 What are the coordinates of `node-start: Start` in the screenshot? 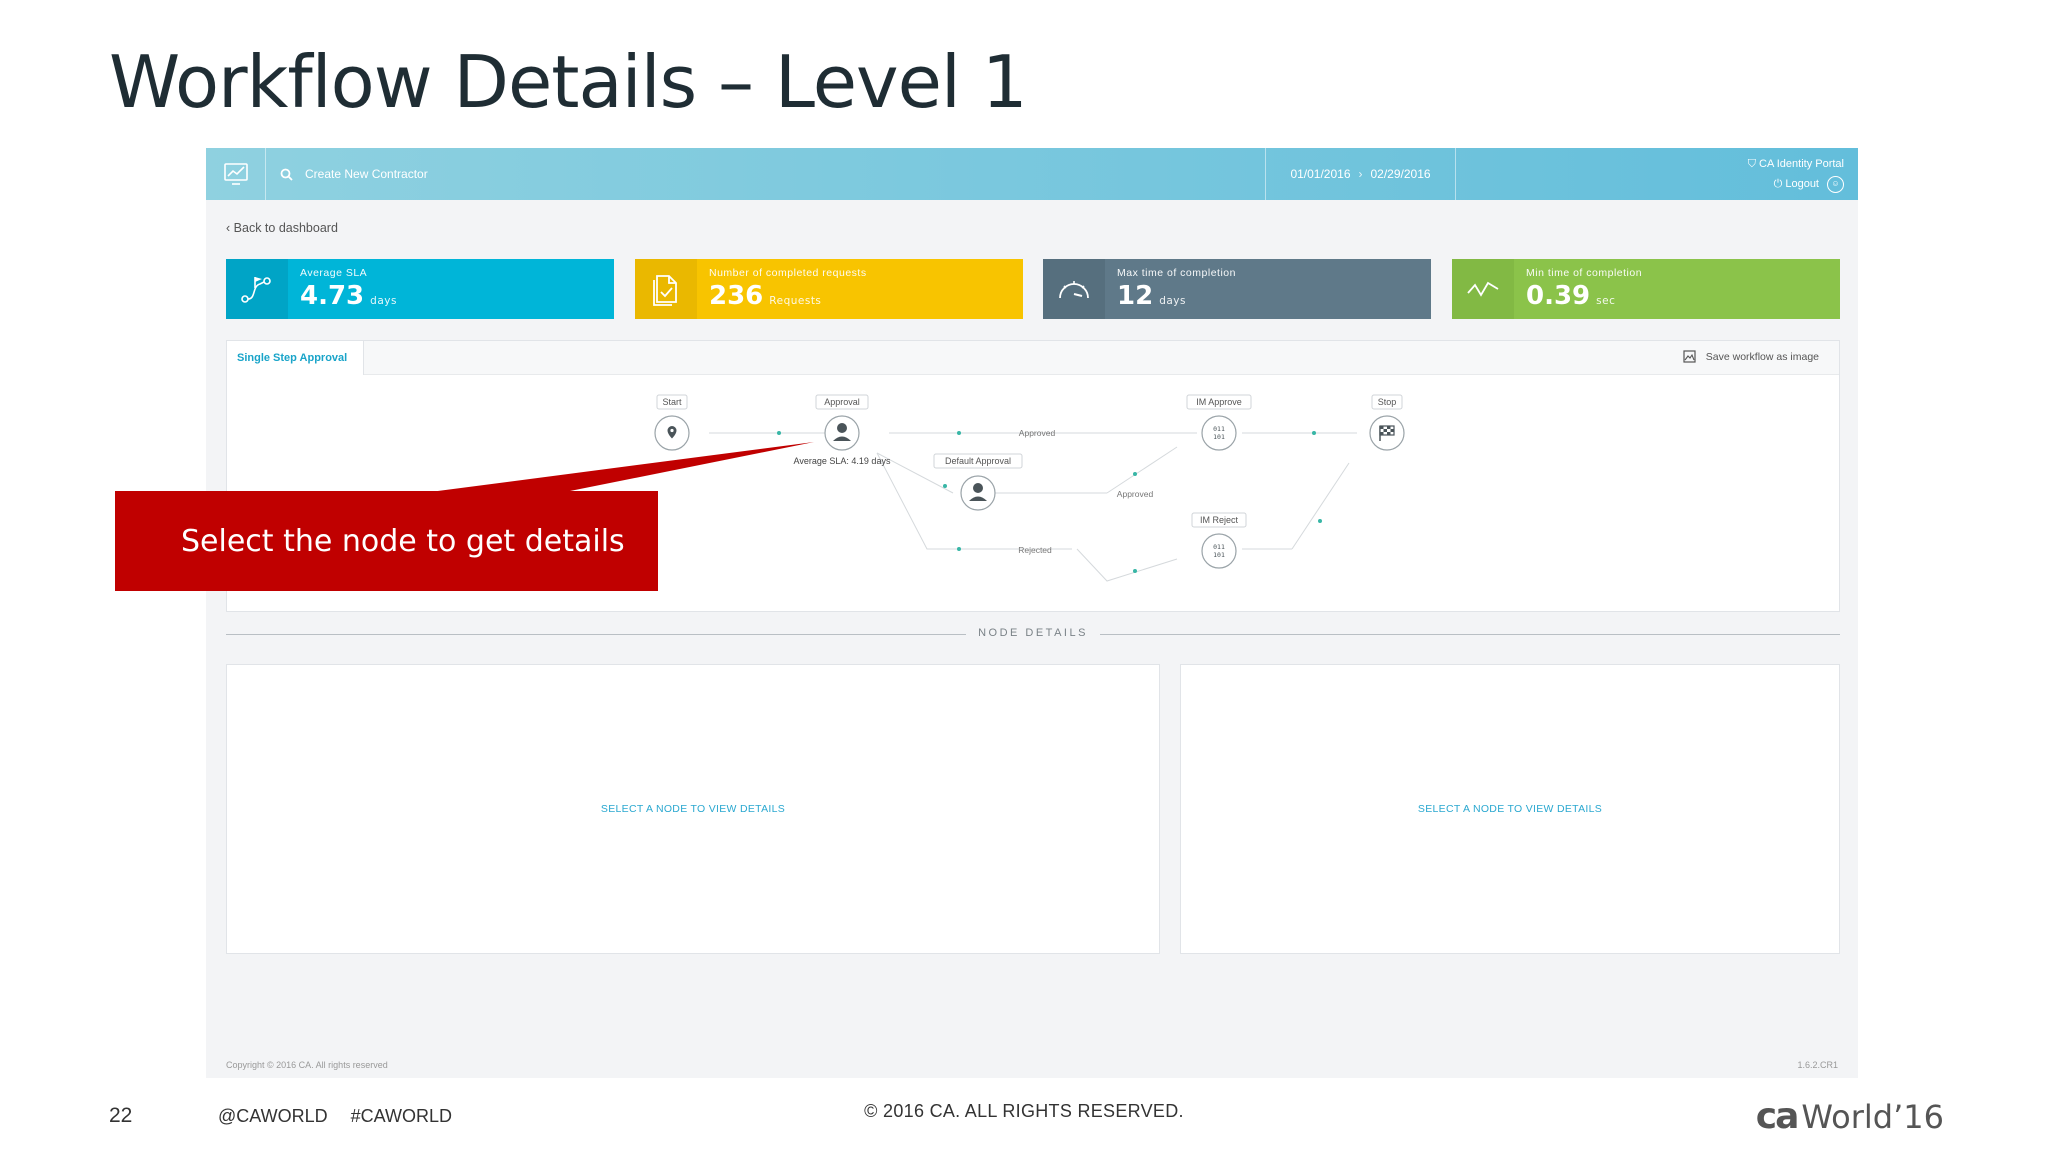 It's located at (672, 422).